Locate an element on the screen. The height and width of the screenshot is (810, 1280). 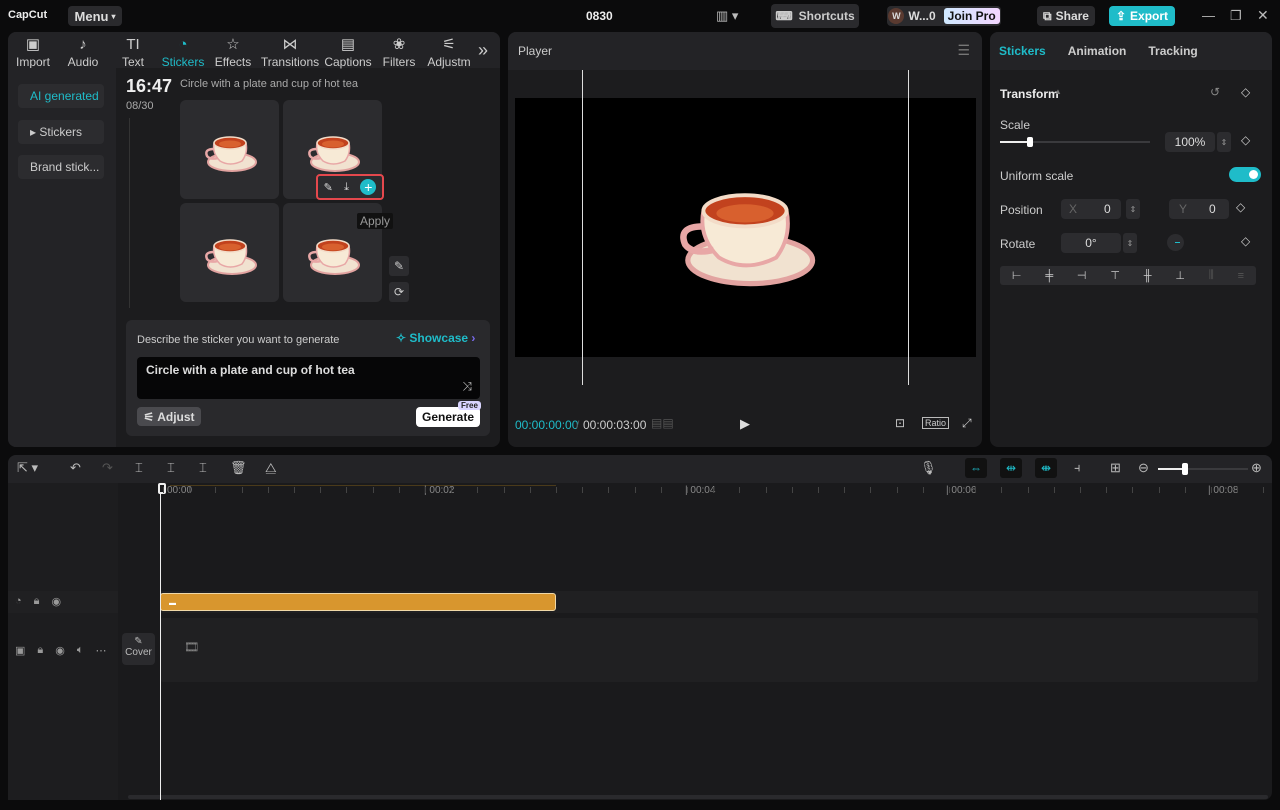
tab-animation: Animation is located at coordinates (1097, 57).